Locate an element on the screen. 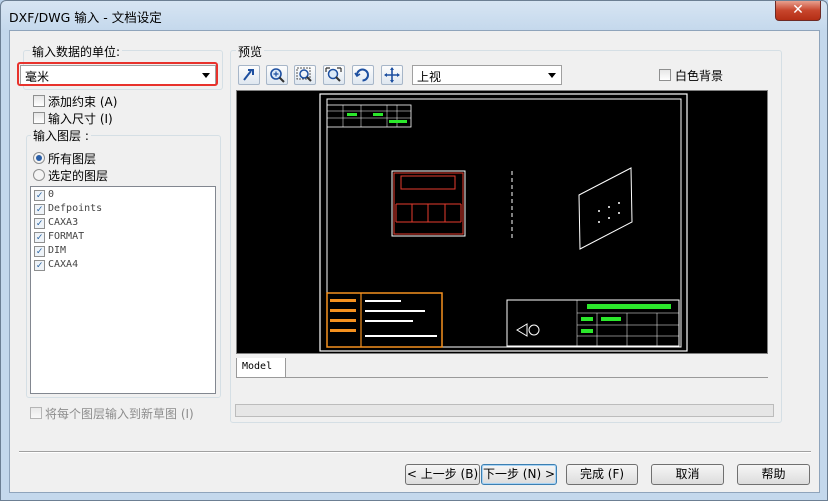  help-button: 帮助 is located at coordinates (773, 474).